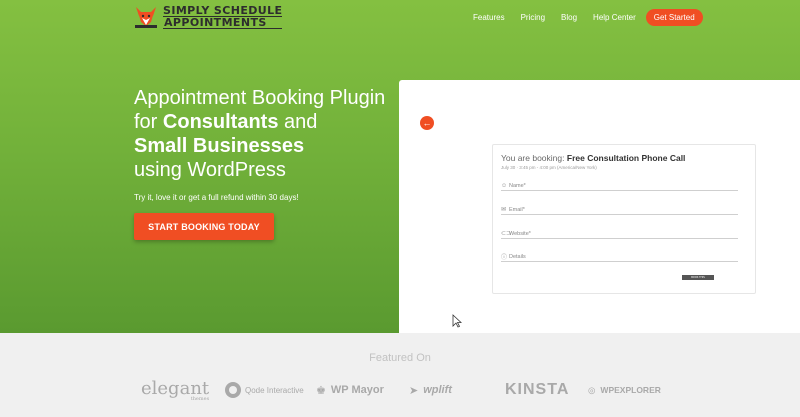 This screenshot has width=800, height=417. What do you see at coordinates (506, 234) in the screenshot?
I see `link-icon: ⊂⊃` at bounding box center [506, 234].